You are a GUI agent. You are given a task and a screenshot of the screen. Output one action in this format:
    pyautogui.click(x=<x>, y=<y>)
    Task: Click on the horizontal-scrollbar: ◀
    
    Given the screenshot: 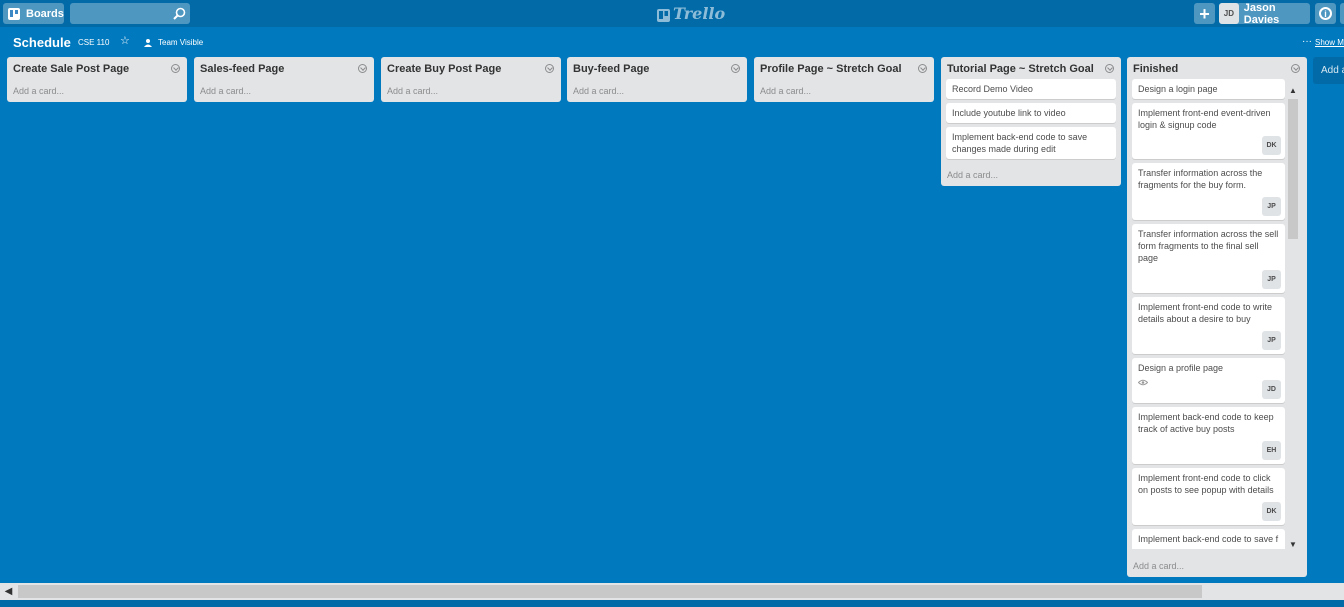 What is the action you would take?
    pyautogui.click(x=672, y=591)
    